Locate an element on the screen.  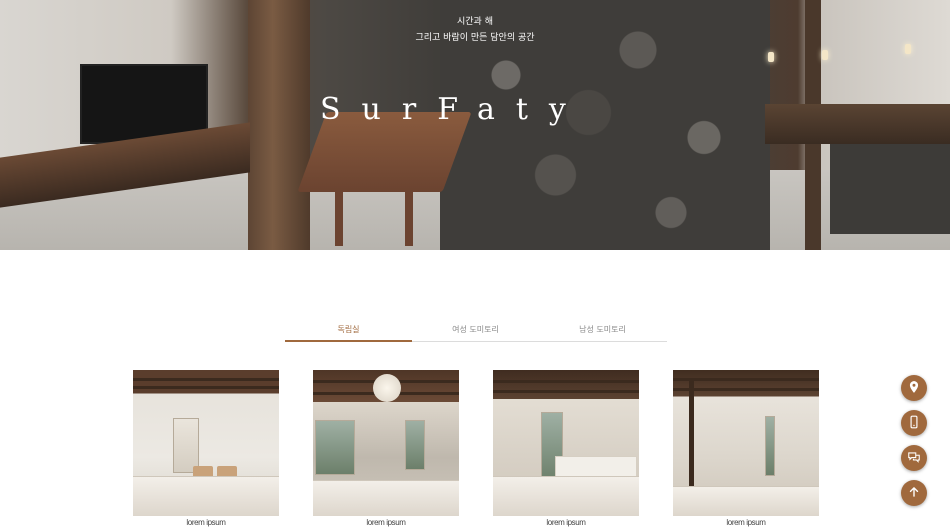
scroll-top-button is located at coordinates (914, 493).